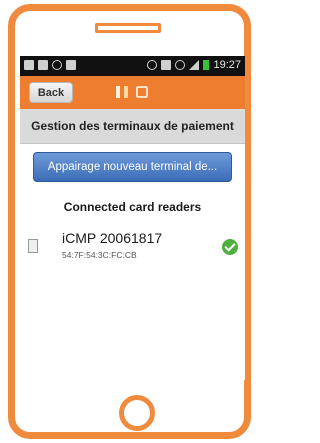 The width and height of the screenshot is (320, 443). Describe the element at coordinates (57, 65) in the screenshot. I see `whatsapp-icon` at that location.